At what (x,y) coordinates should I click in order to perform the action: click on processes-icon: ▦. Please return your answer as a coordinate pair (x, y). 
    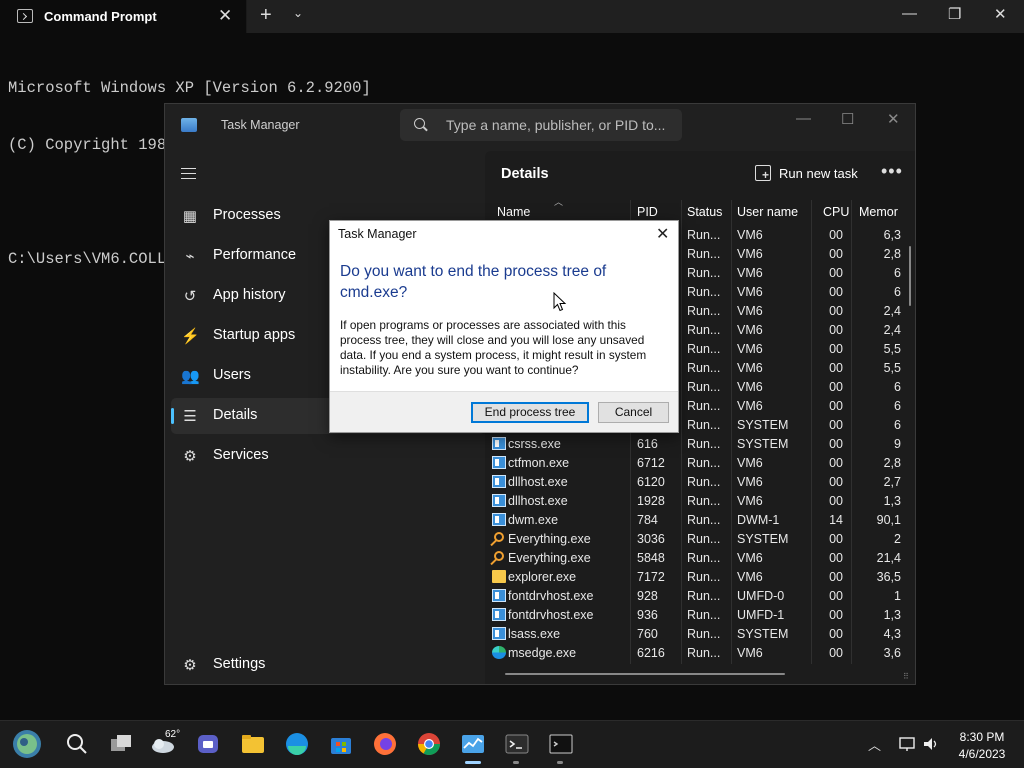
    Looking at the image, I should click on (190, 216).